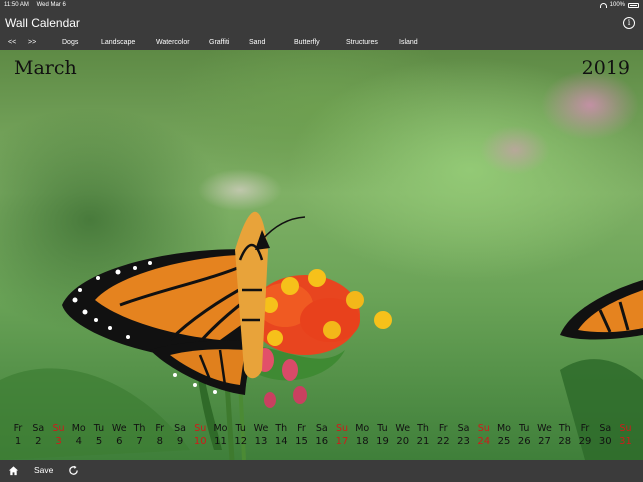 Image resolution: width=643 pixels, height=482 pixels. What do you see at coordinates (118, 43) in the screenshot?
I see `nav-landscape: Landscape` at bounding box center [118, 43].